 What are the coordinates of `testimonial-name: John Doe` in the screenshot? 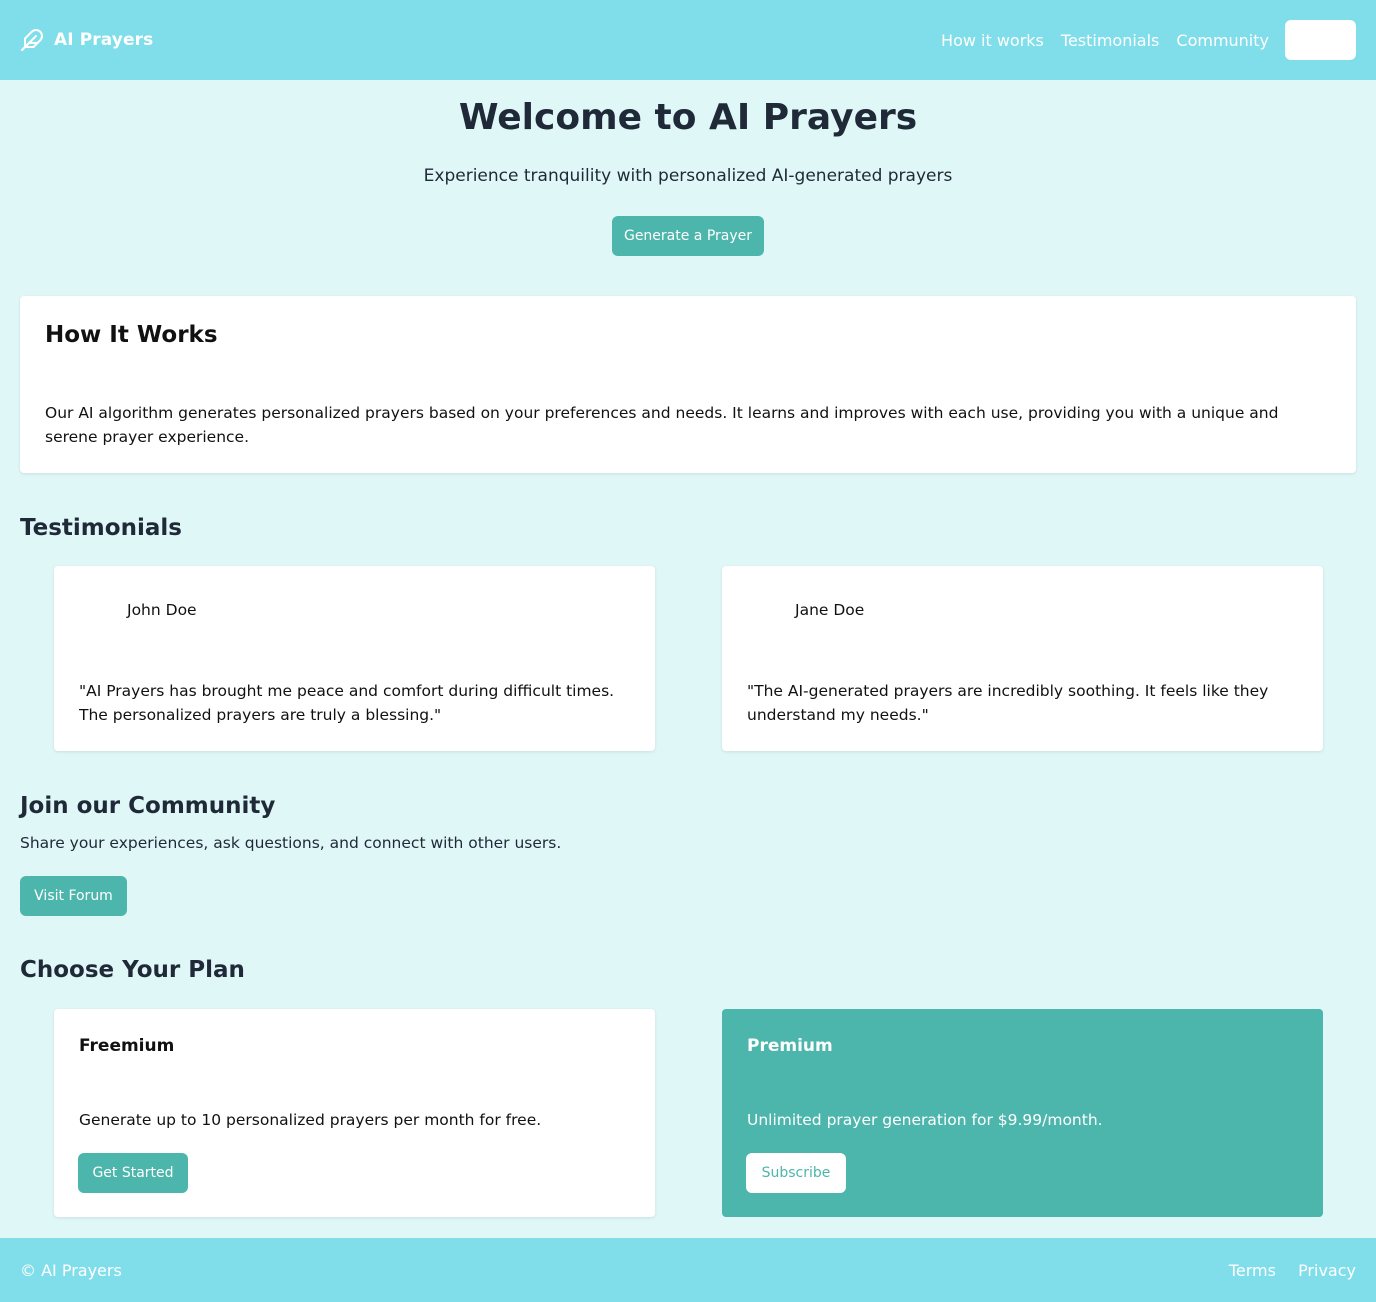 It's located at (162, 610).